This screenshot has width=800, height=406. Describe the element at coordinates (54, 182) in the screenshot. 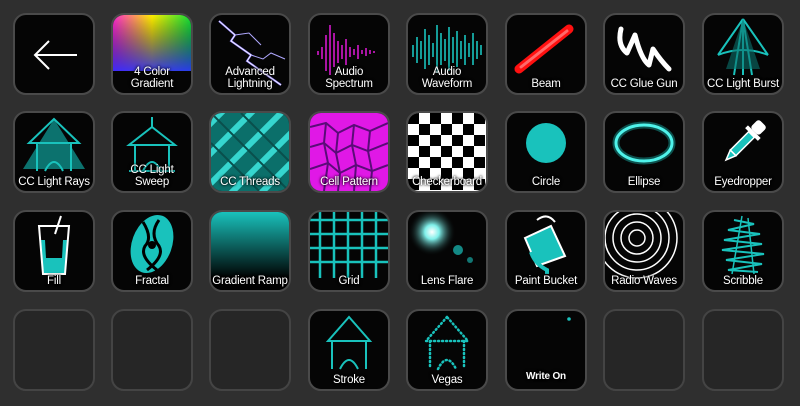

I see `key-label: CC Light Rays` at that location.